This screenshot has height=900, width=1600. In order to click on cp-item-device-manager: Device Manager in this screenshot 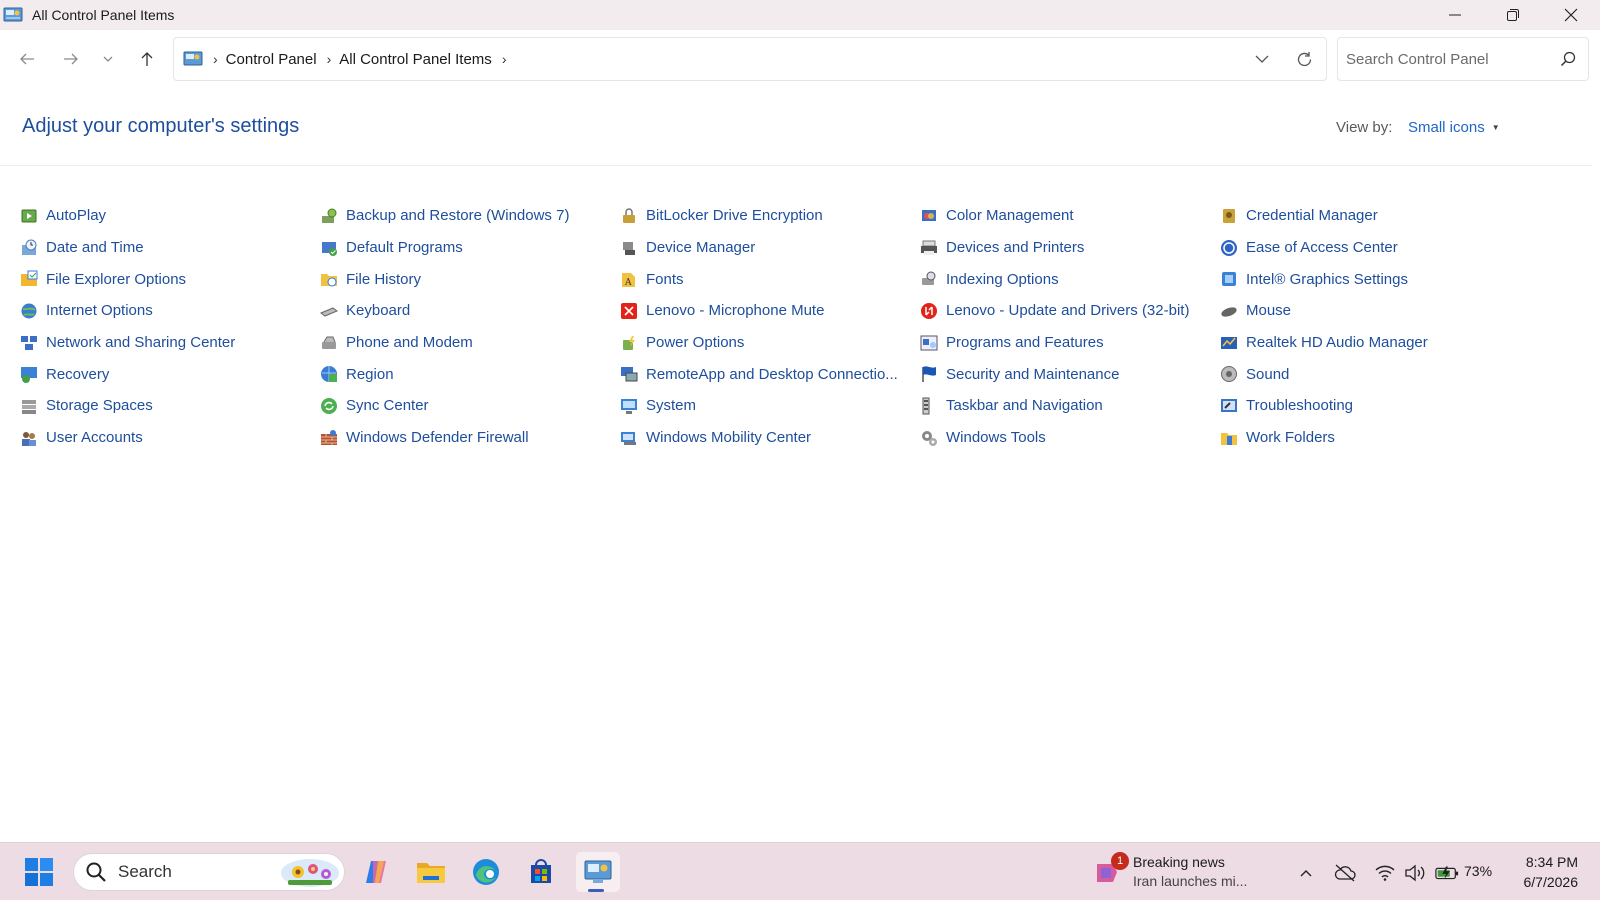, I will do `click(770, 248)`.